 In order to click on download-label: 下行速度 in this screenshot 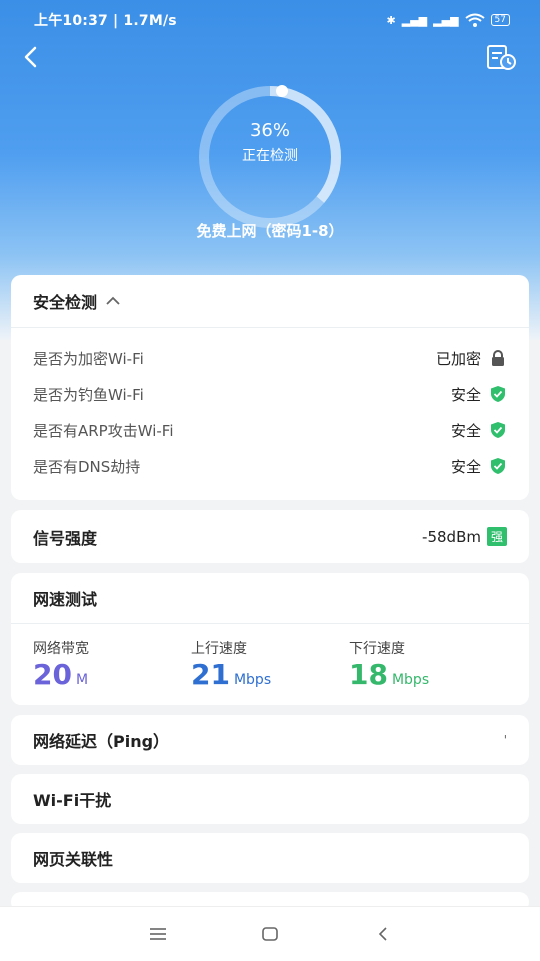, I will do `click(377, 649)`.